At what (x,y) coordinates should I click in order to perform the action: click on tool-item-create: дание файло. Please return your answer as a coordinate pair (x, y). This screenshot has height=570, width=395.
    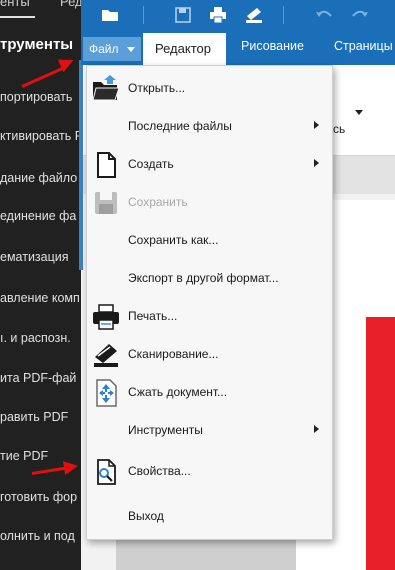
    Looking at the image, I should click on (38, 178).